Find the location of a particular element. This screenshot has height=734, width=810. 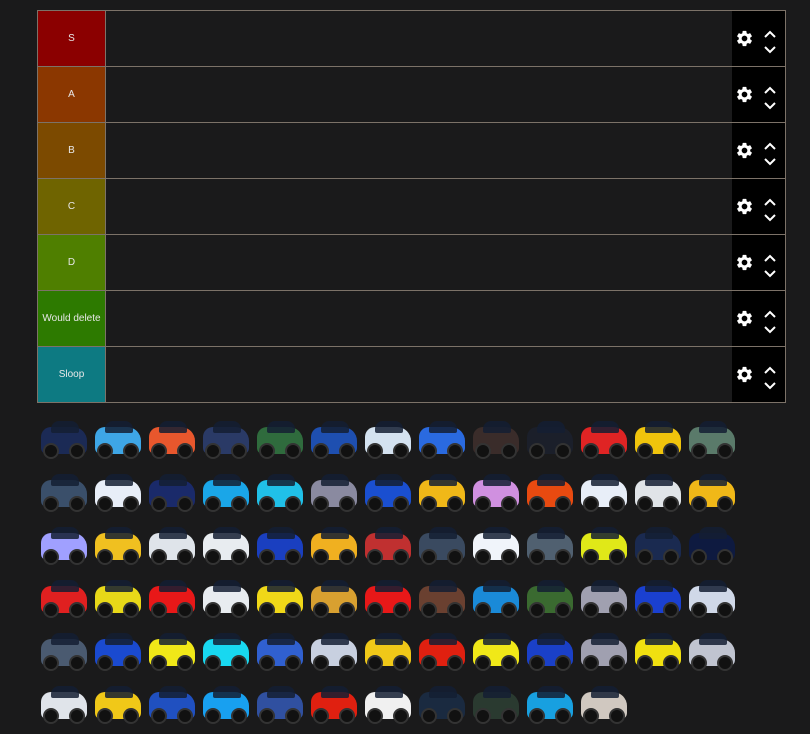

tier-label: A is located at coordinates (72, 94).